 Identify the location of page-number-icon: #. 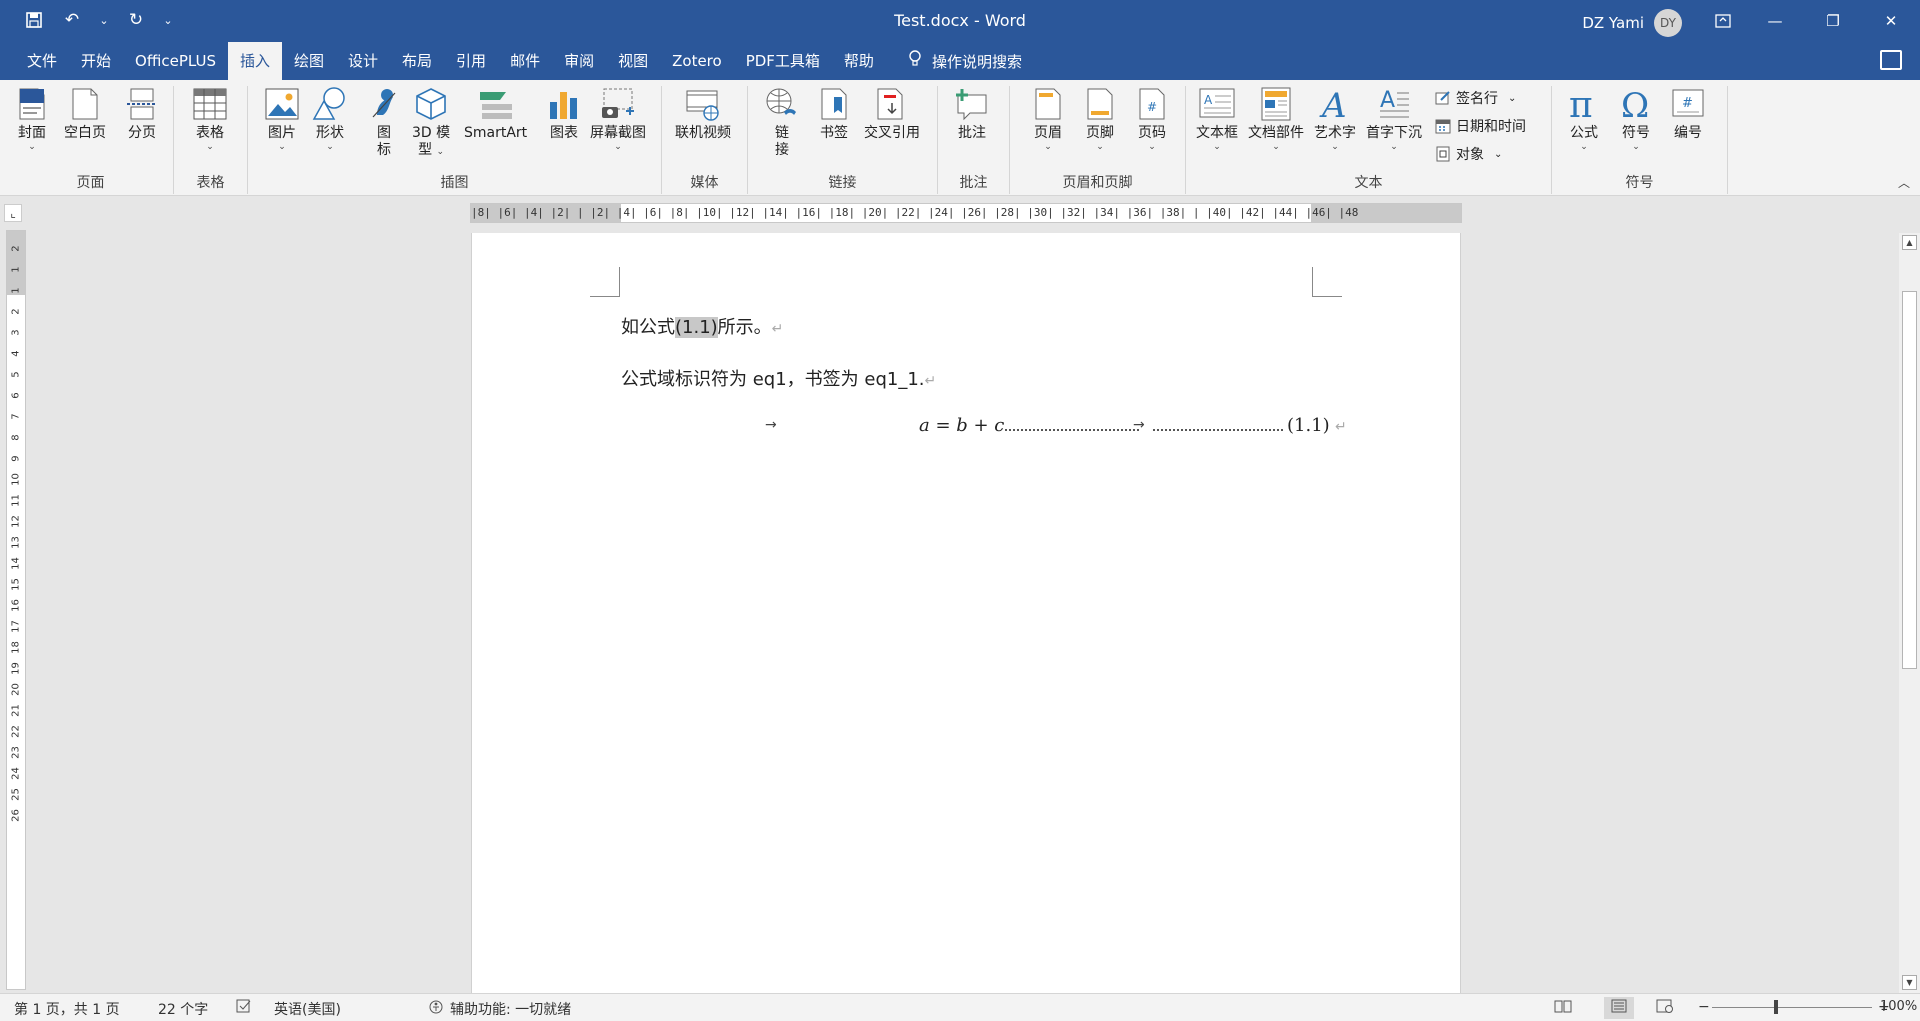
(1152, 104).